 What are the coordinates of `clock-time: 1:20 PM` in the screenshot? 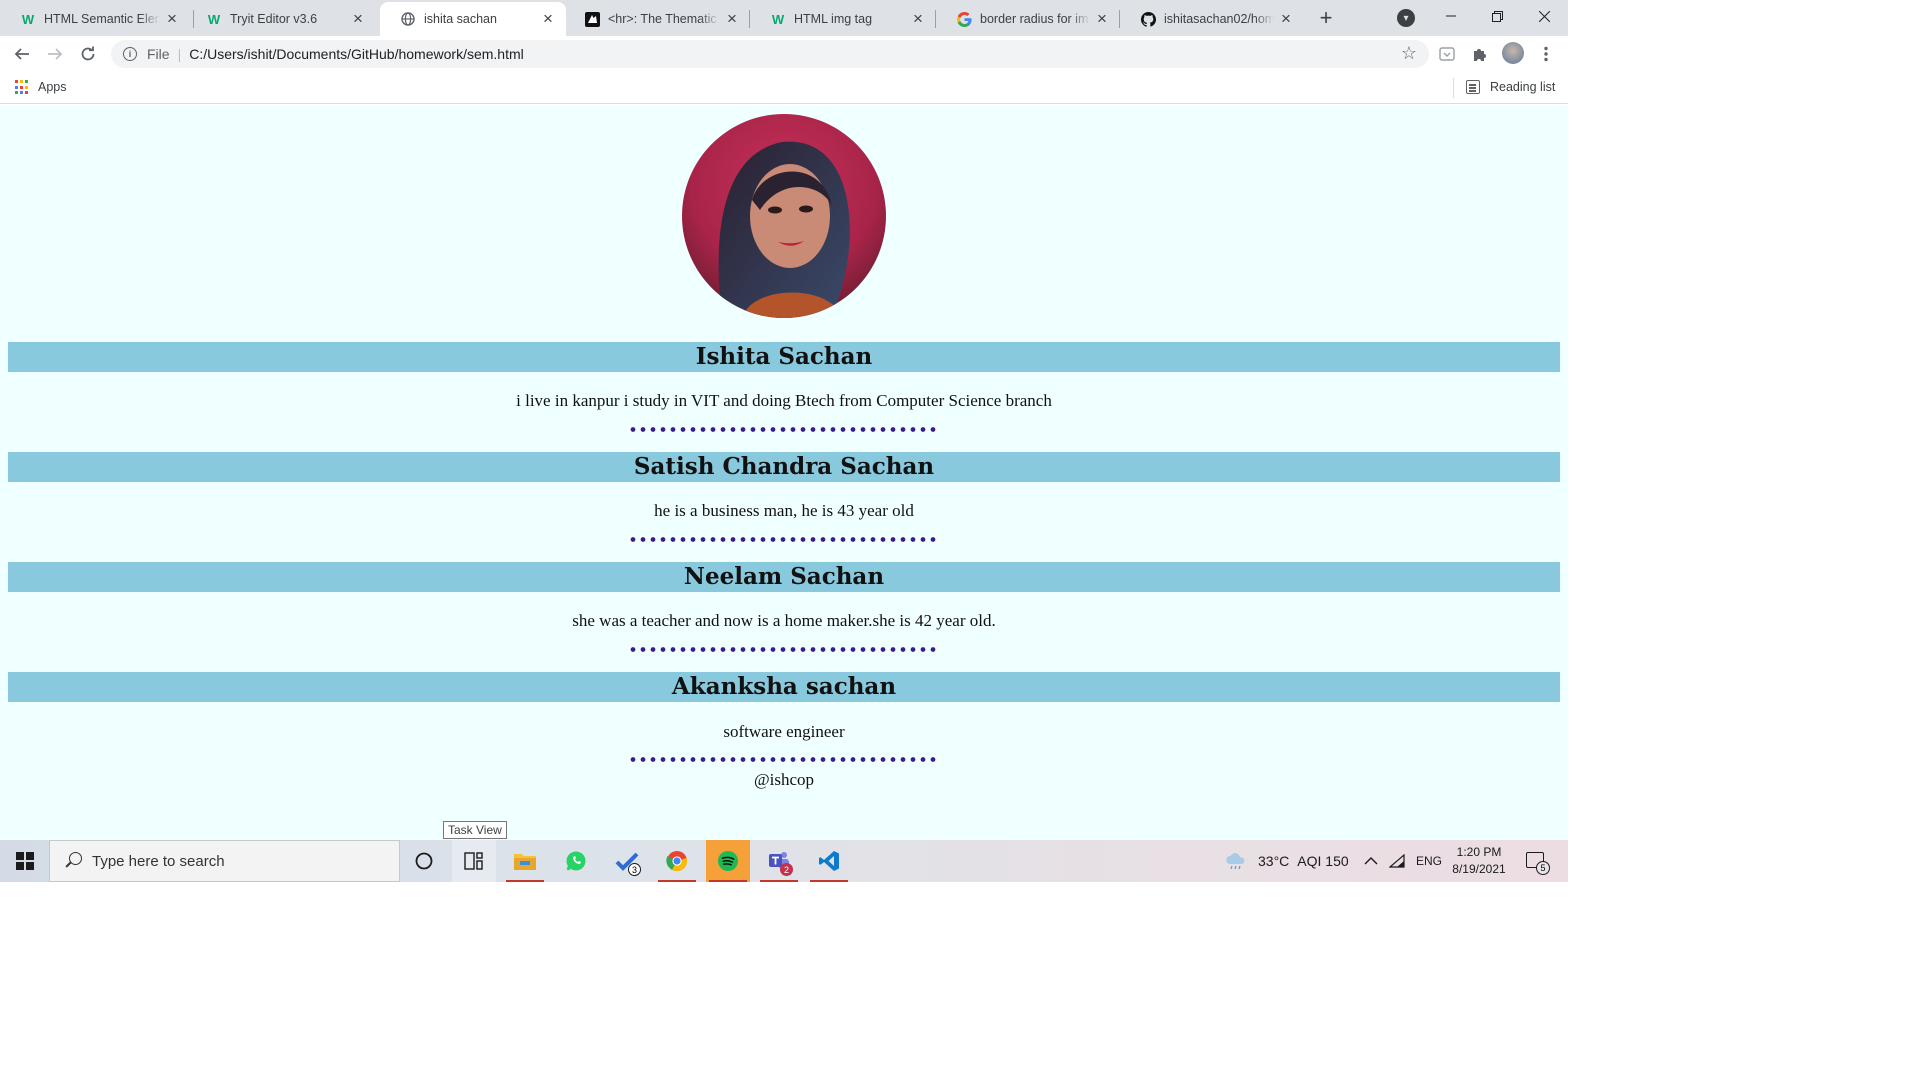 It's located at (1479, 852).